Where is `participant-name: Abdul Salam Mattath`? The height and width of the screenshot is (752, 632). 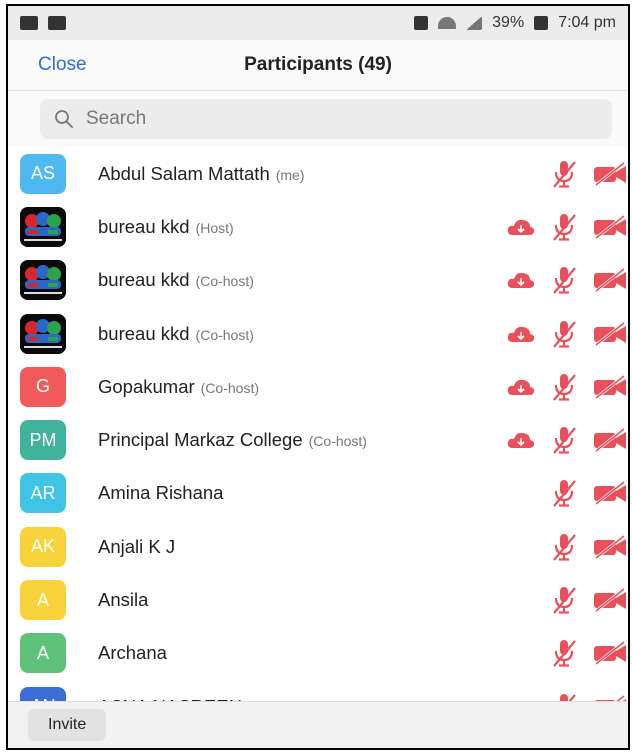
participant-name: Abdul Salam Mattath is located at coordinates (184, 173).